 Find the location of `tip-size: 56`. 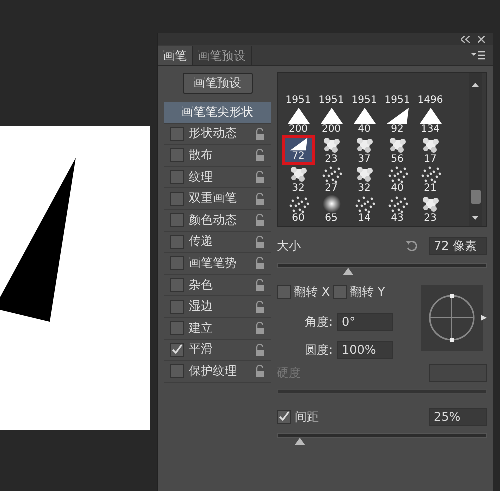

tip-size: 56 is located at coordinates (397, 159).